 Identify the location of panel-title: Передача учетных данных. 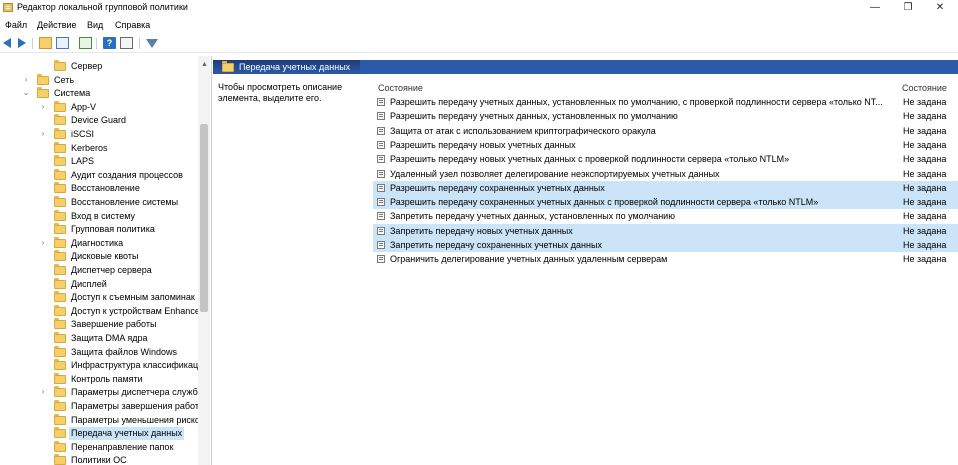
(295, 67).